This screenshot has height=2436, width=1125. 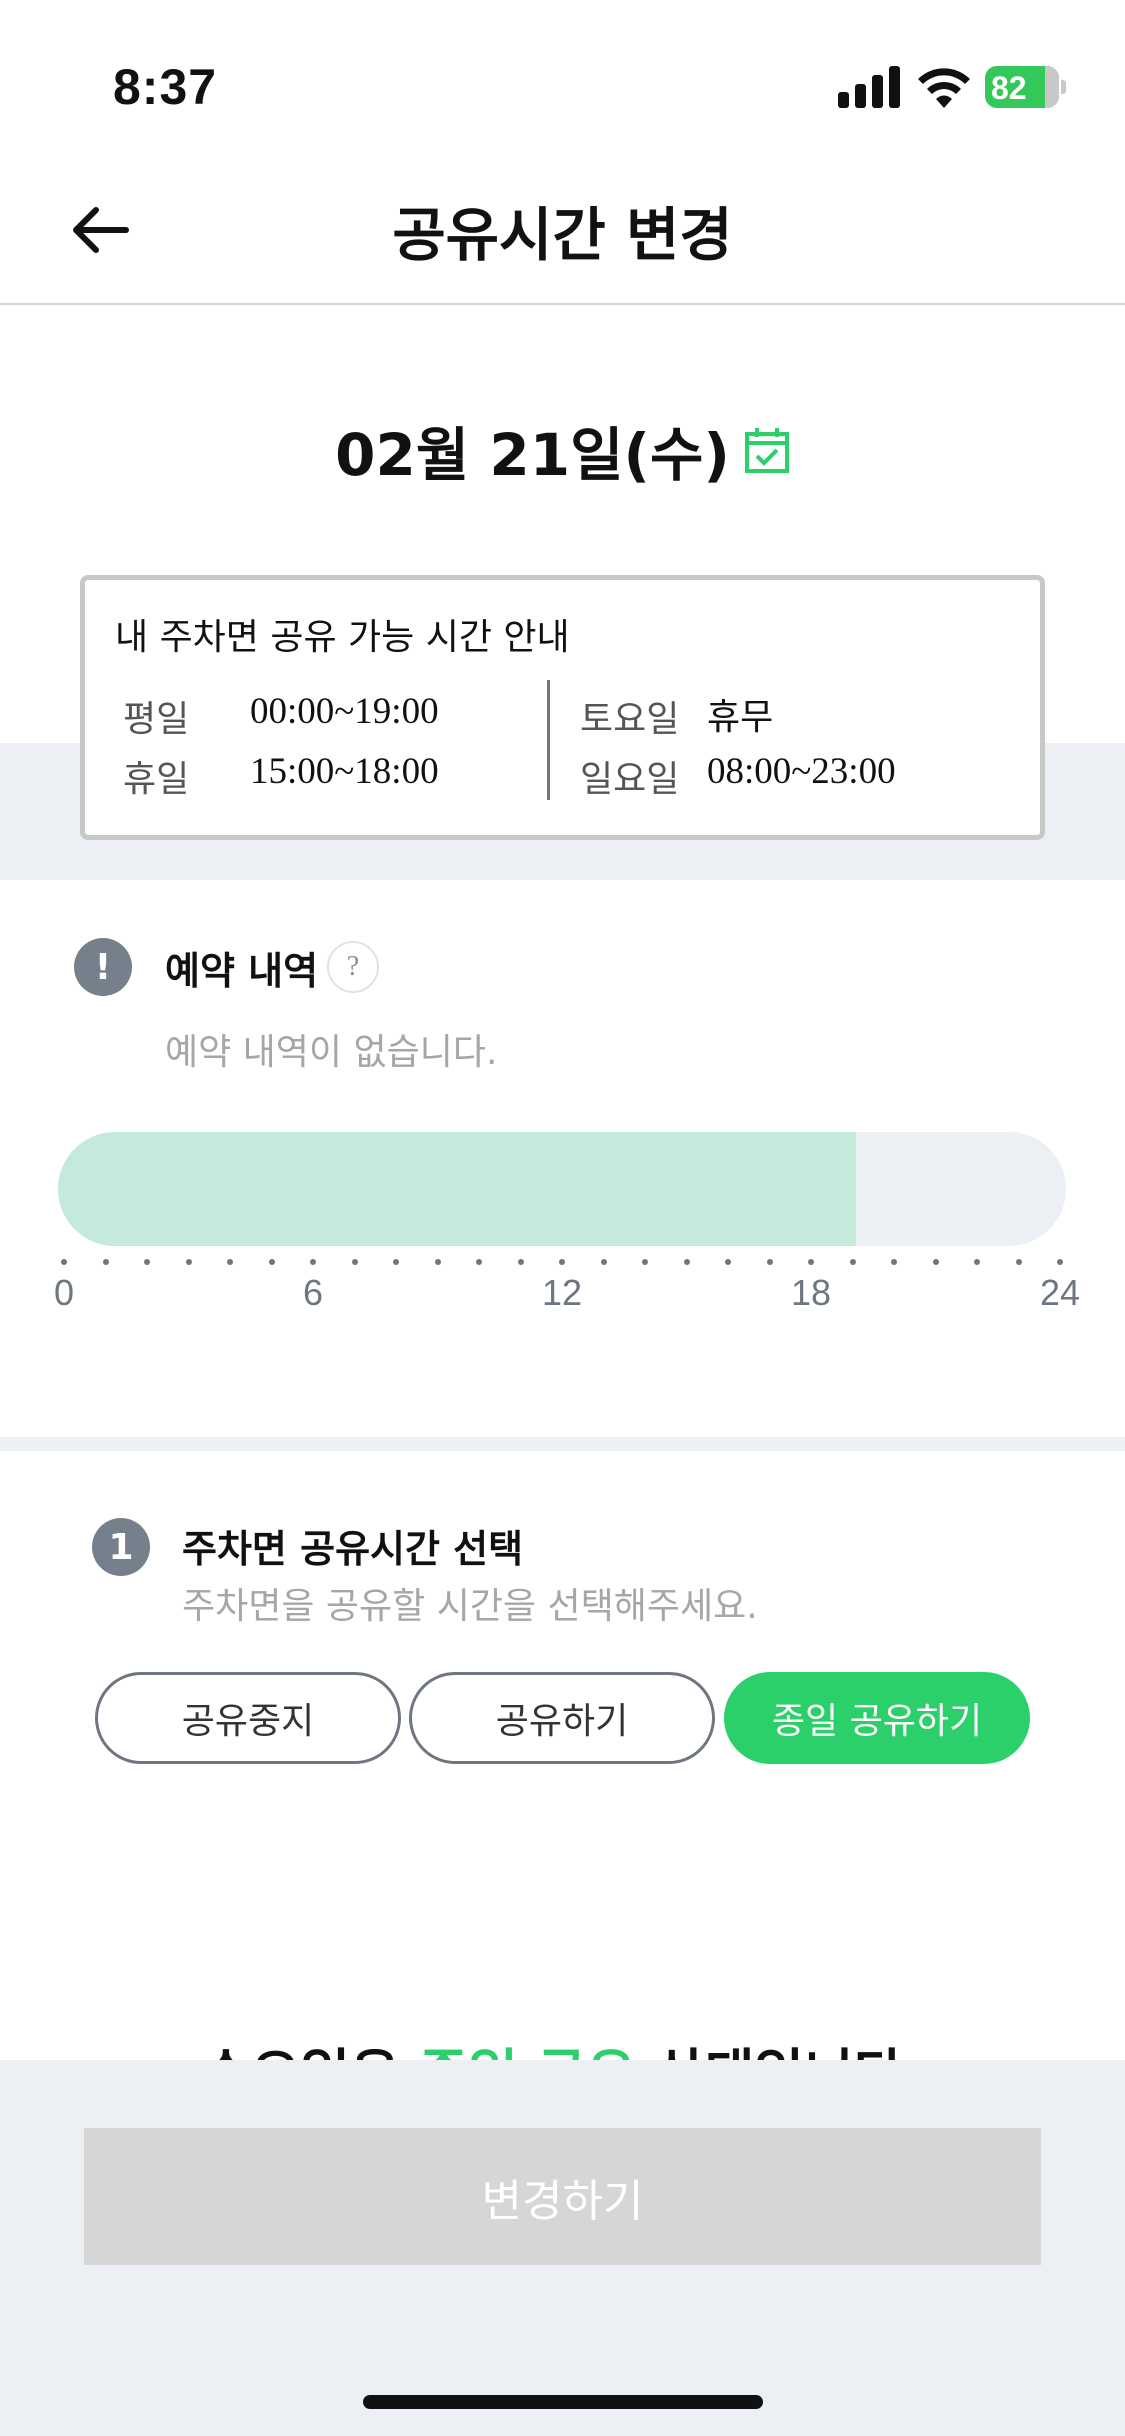 What do you see at coordinates (121, 1547) in the screenshot?
I see `step-number-icon: 1` at bounding box center [121, 1547].